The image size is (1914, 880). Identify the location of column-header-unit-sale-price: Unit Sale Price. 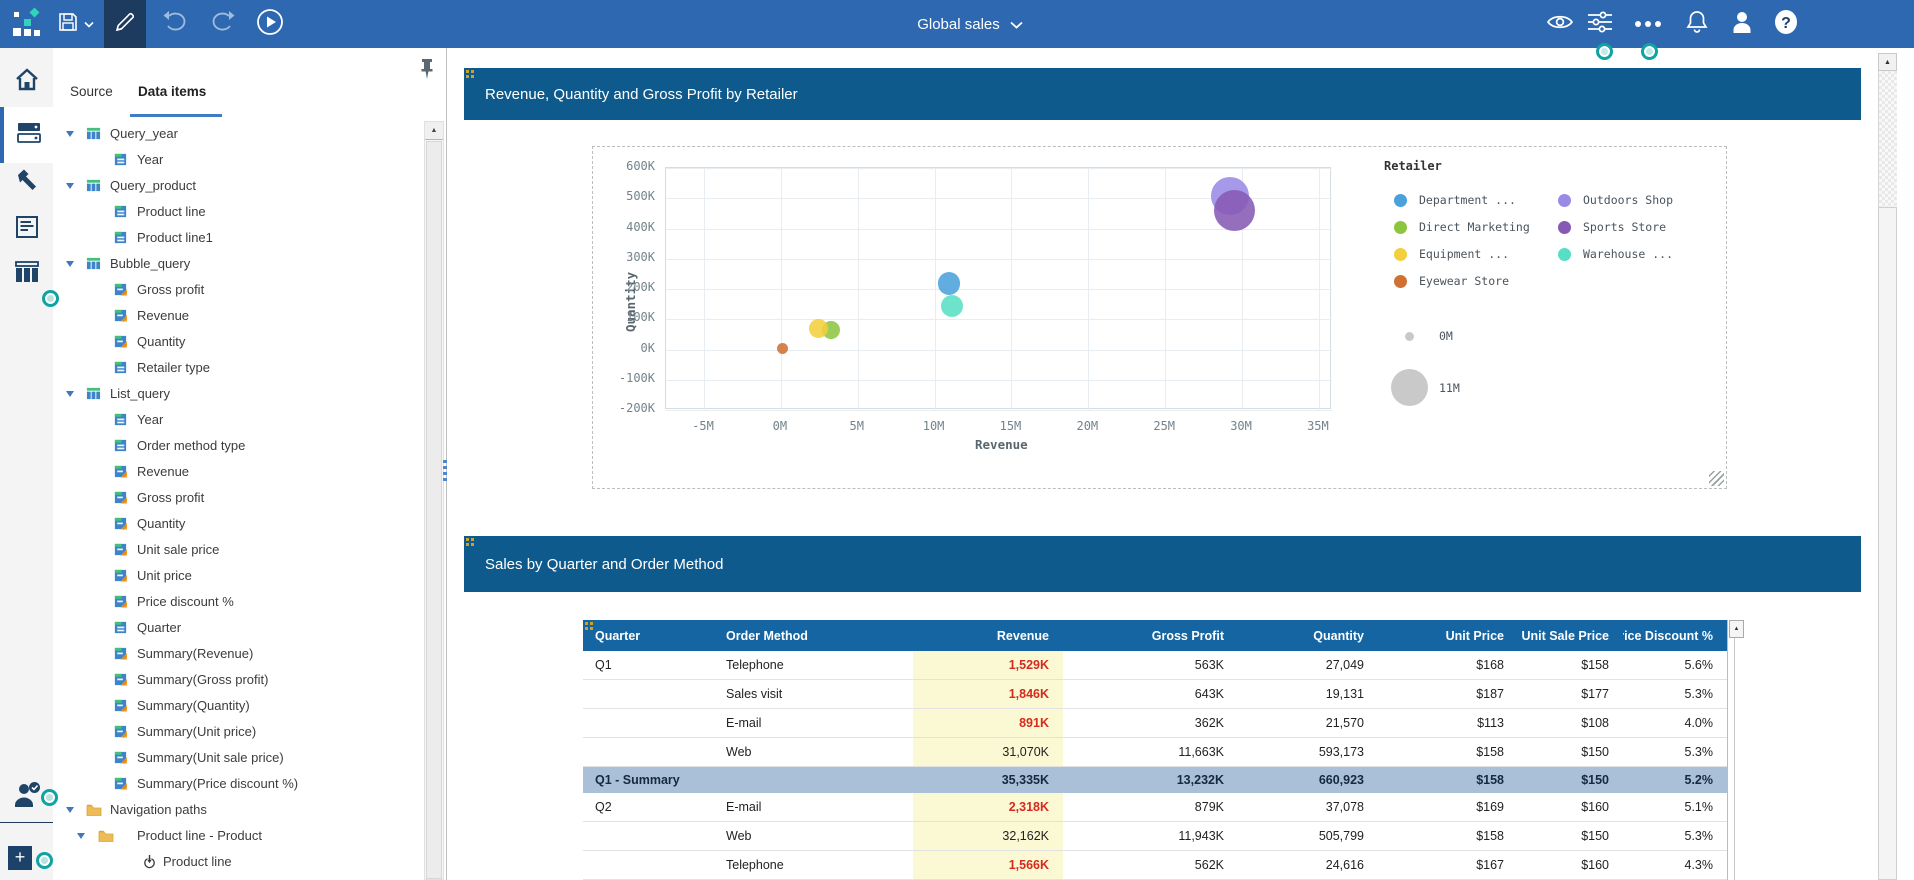
(1570, 635).